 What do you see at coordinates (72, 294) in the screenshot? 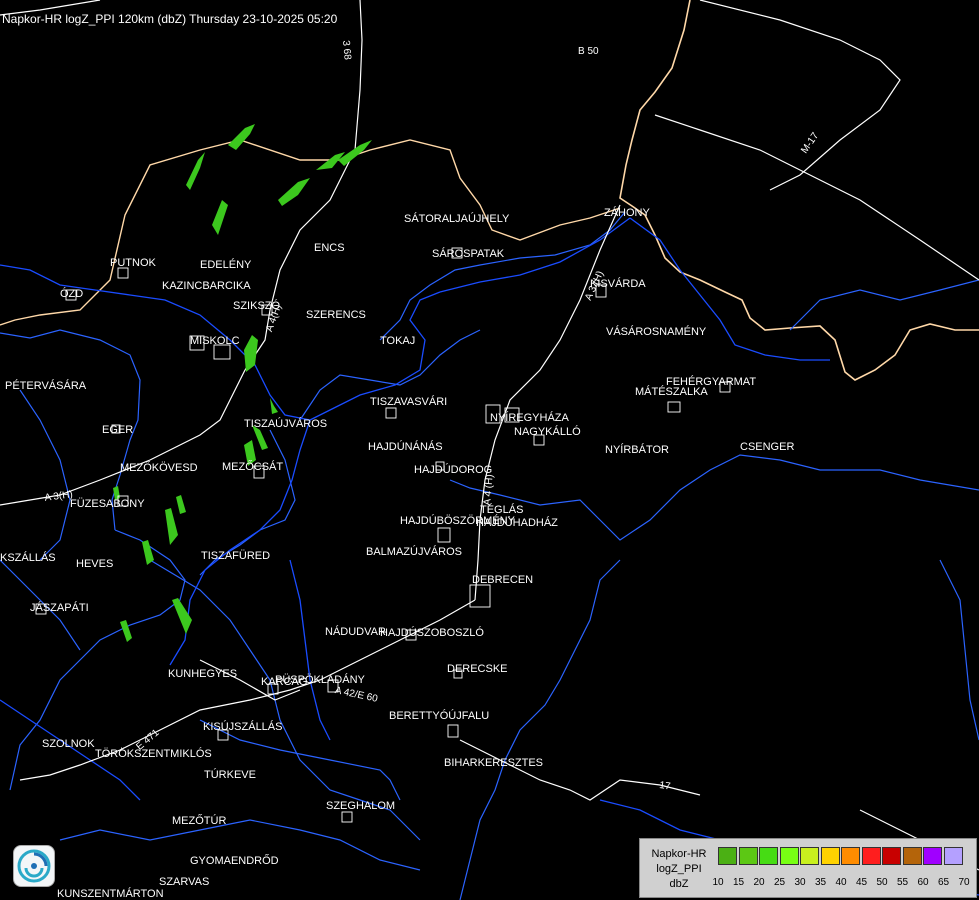
I see `city-label: ÓZD` at bounding box center [72, 294].